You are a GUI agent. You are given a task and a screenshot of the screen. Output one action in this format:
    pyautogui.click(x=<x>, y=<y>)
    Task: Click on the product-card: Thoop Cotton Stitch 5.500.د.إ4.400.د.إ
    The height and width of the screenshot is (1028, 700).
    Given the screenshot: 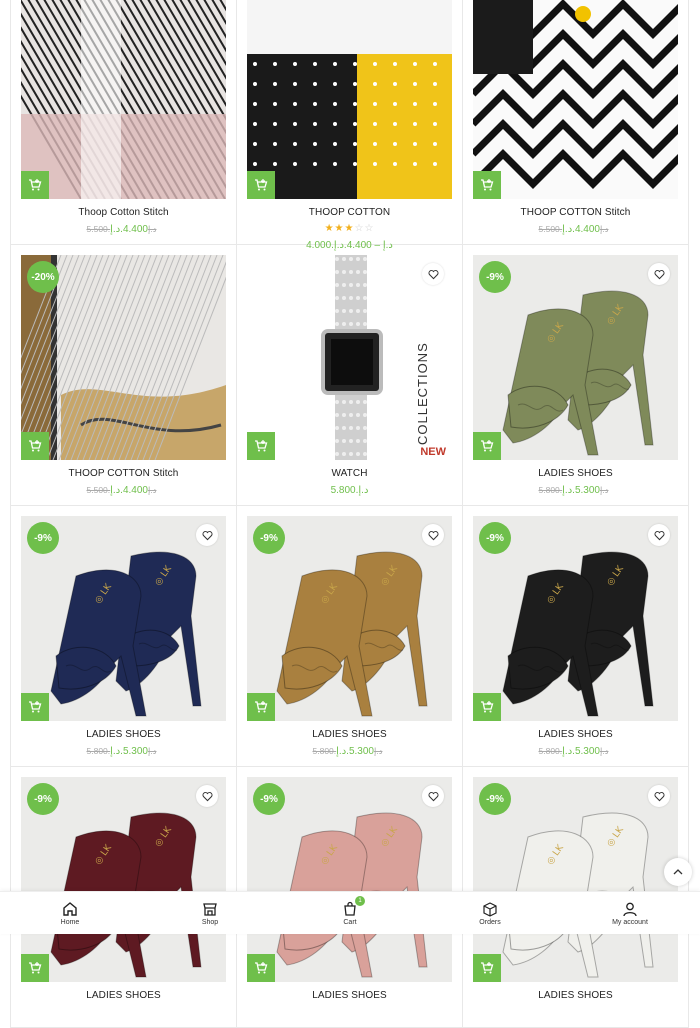 What is the action you would take?
    pyautogui.click(x=124, y=122)
    